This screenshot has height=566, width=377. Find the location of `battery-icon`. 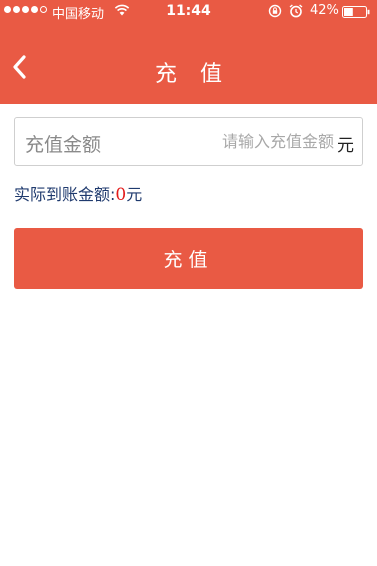

battery-icon is located at coordinates (356, 12).